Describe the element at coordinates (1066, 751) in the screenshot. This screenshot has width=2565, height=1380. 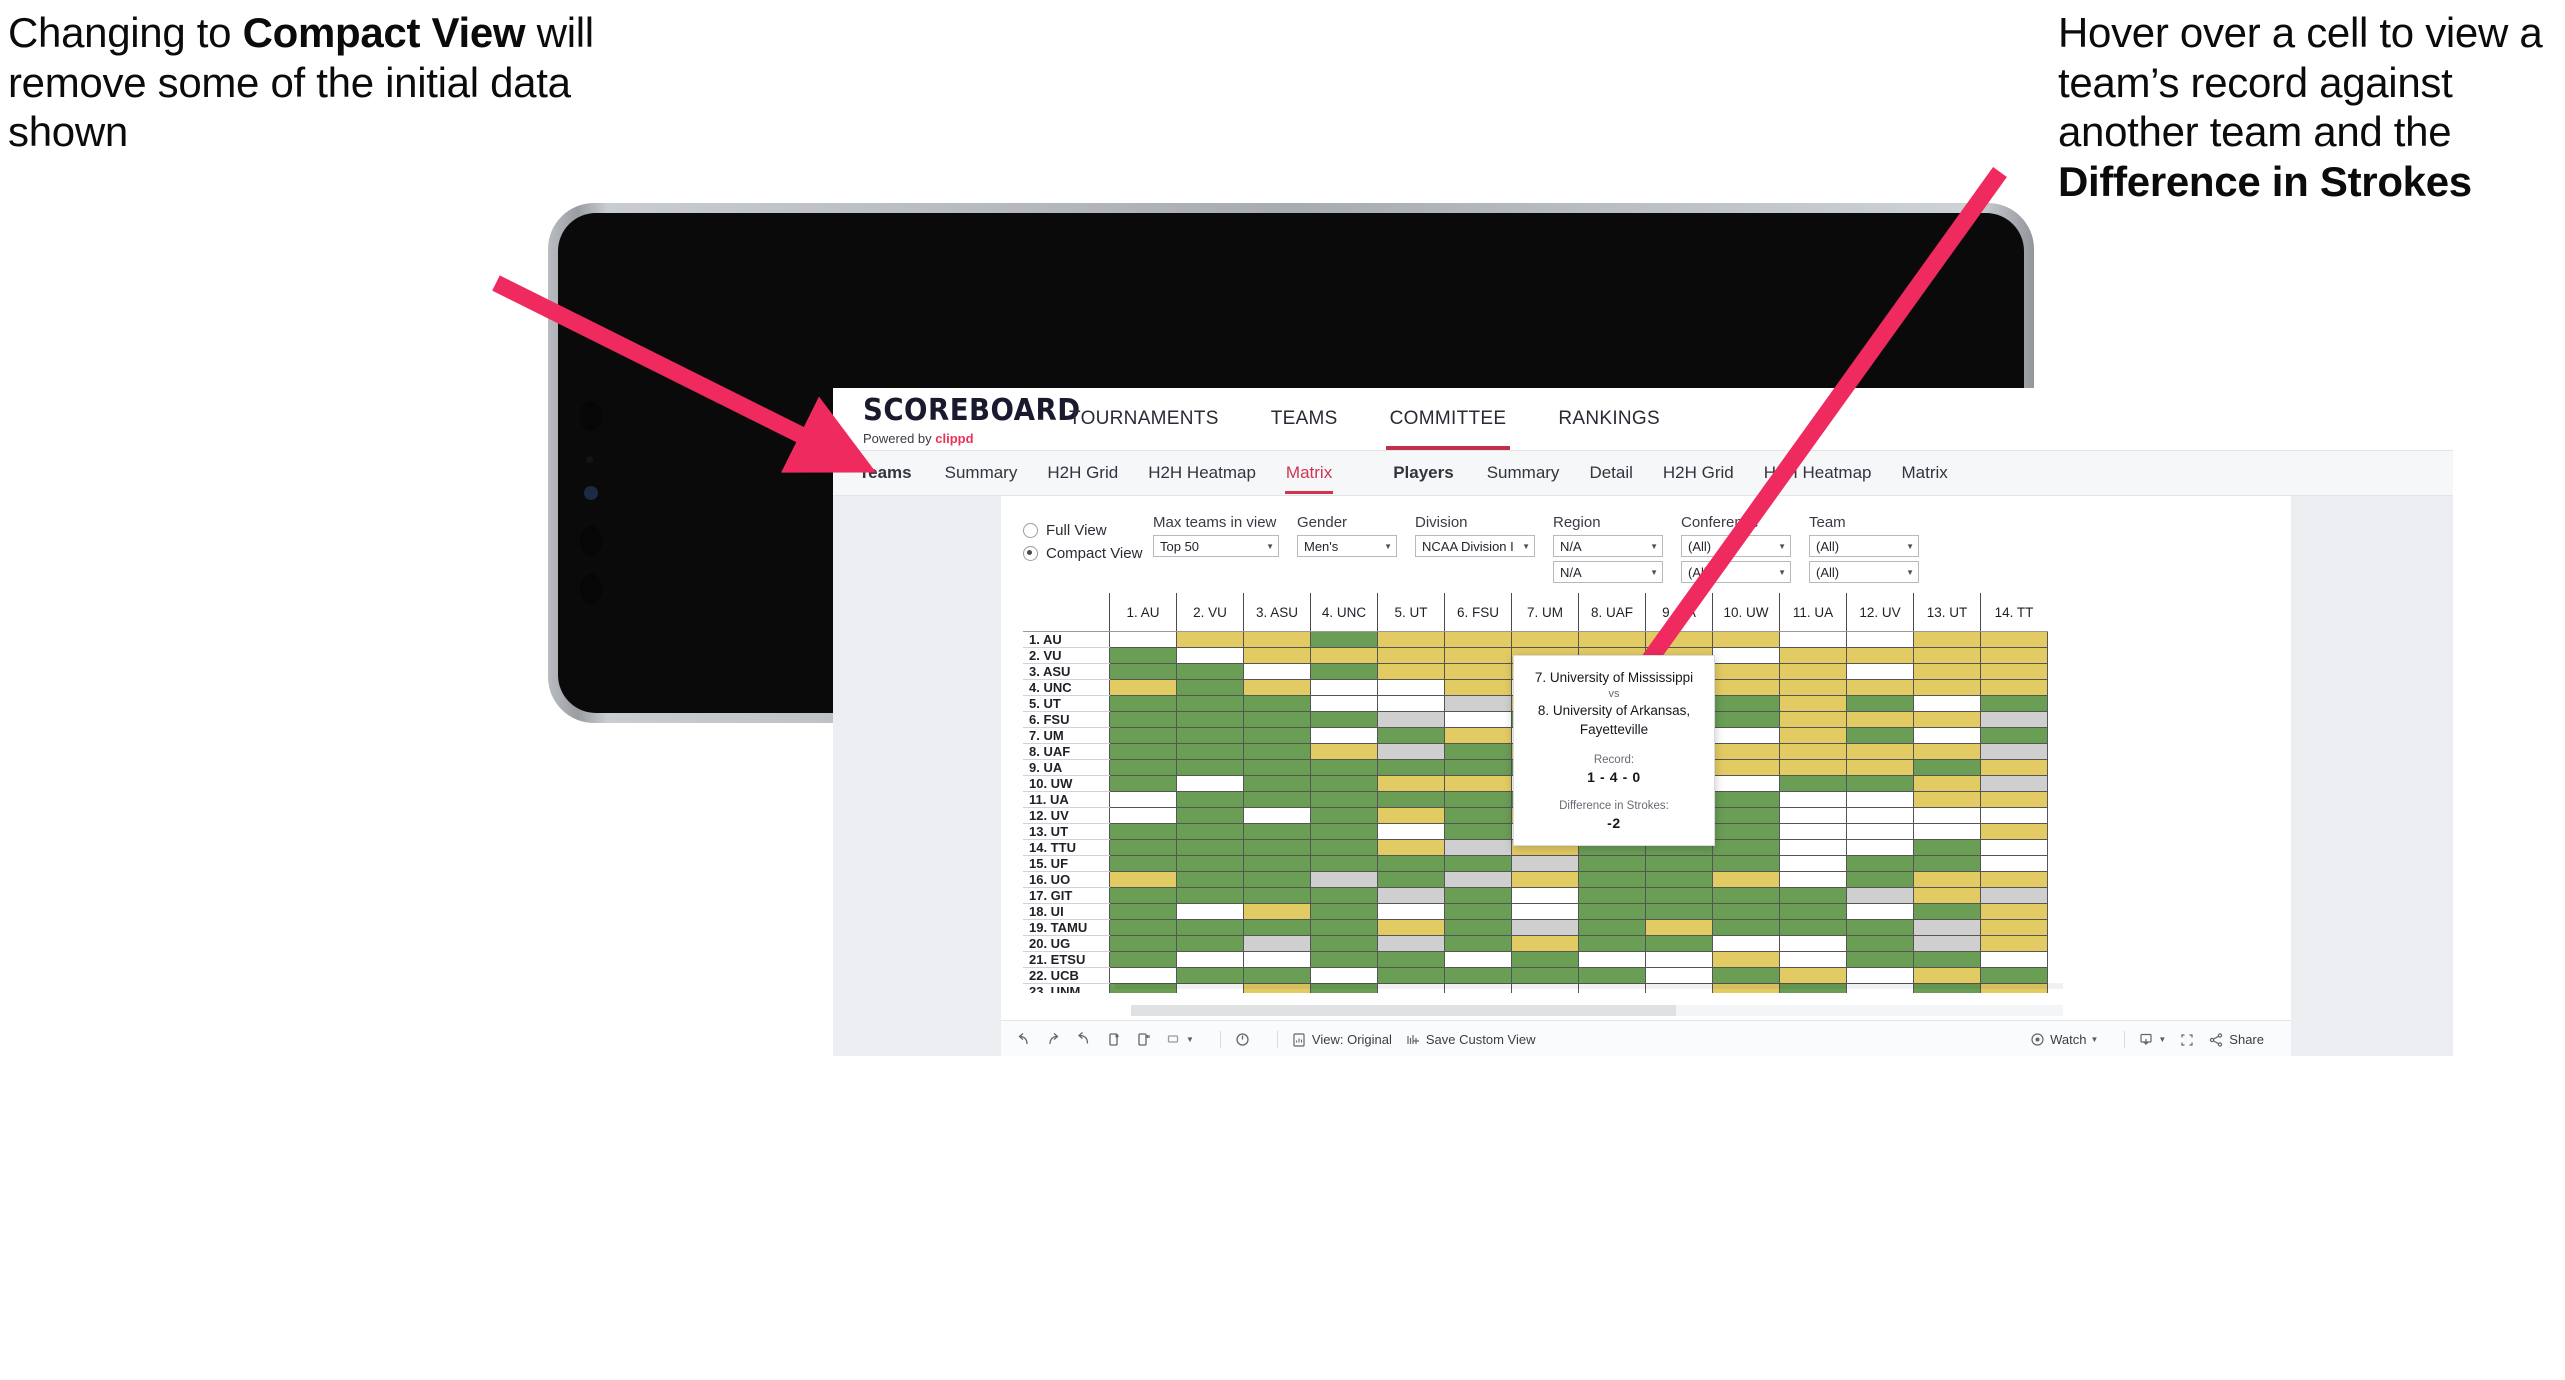
I see `matrix-row-header: 8. UAF` at that location.